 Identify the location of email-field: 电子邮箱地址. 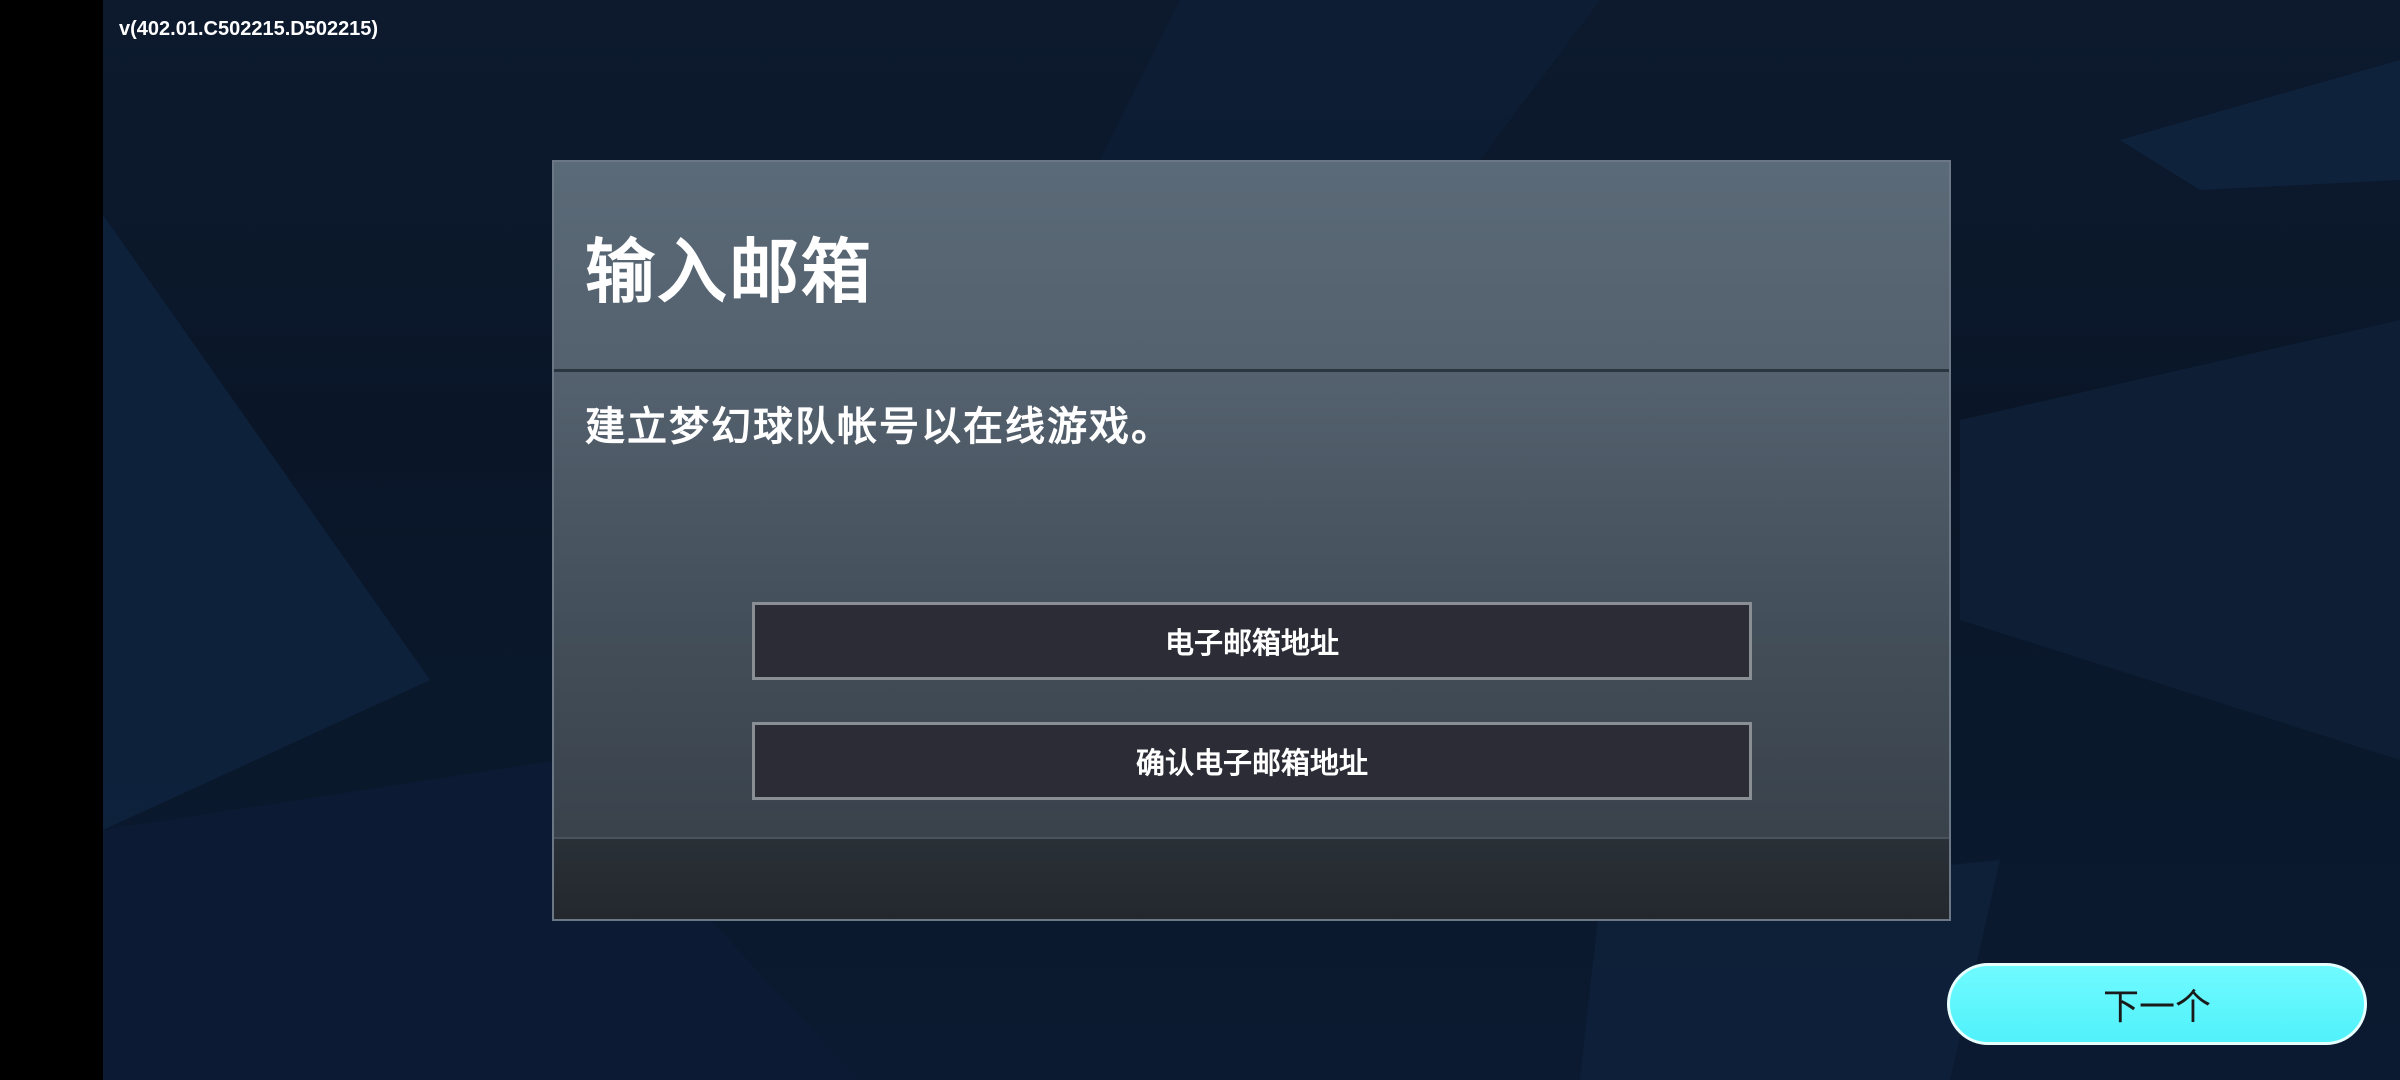
(1252, 641).